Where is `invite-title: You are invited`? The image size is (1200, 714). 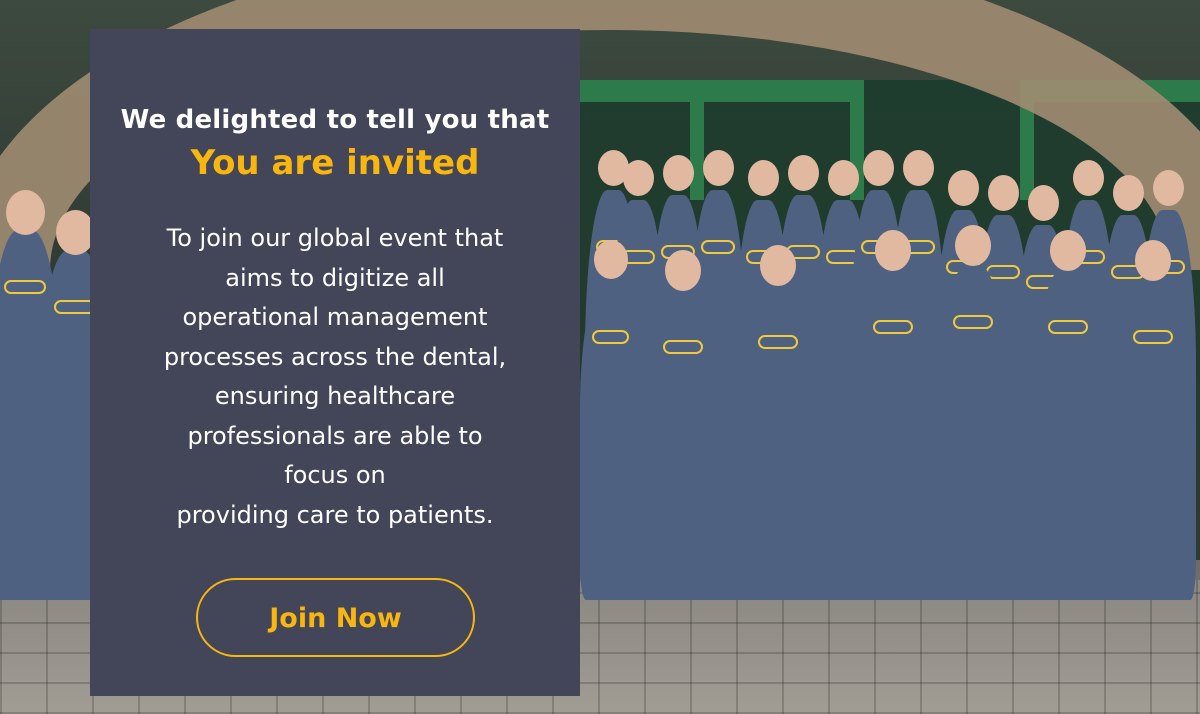
invite-title: You are invited is located at coordinates (335, 163).